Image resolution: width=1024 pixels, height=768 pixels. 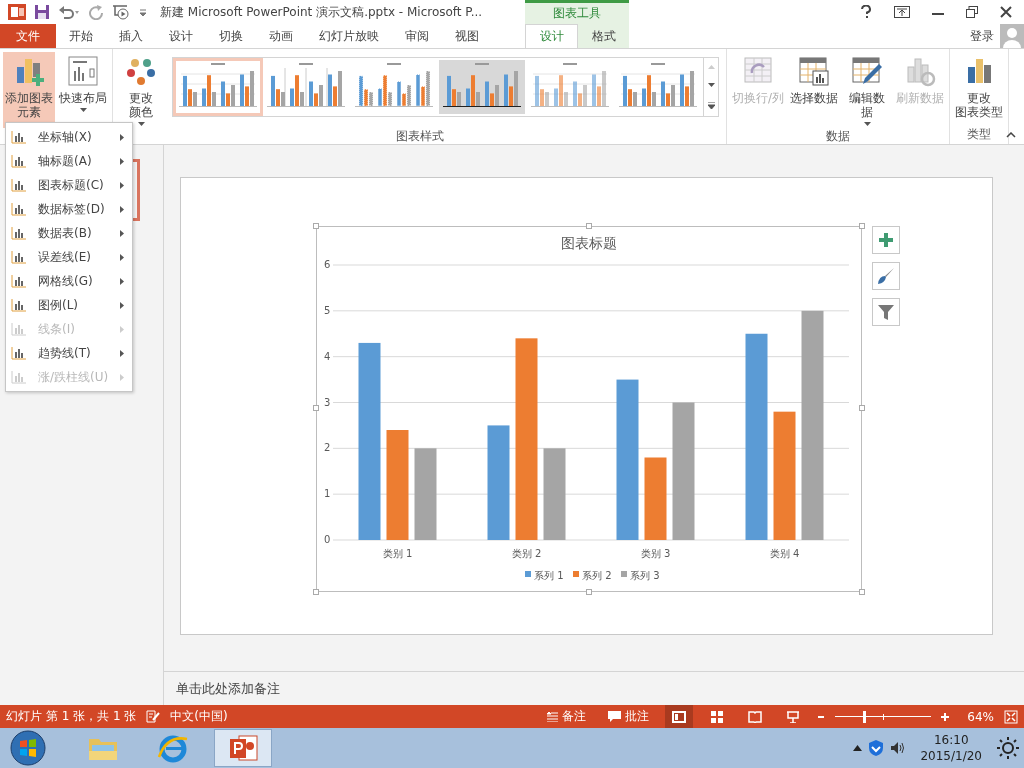 What do you see at coordinates (69, 161) in the screenshot?
I see `menu-item: 轴标题(A)` at bounding box center [69, 161].